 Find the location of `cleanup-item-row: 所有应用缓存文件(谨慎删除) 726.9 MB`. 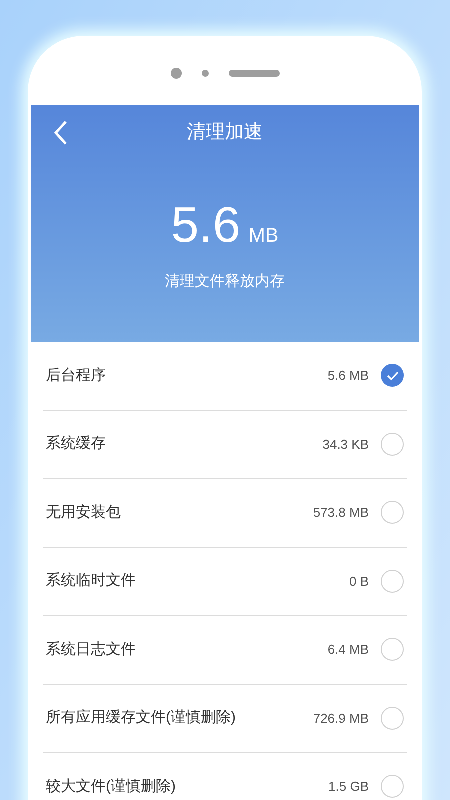

cleanup-item-row: 所有应用缓存文件(谨慎删除) 726.9 MB is located at coordinates (225, 718).